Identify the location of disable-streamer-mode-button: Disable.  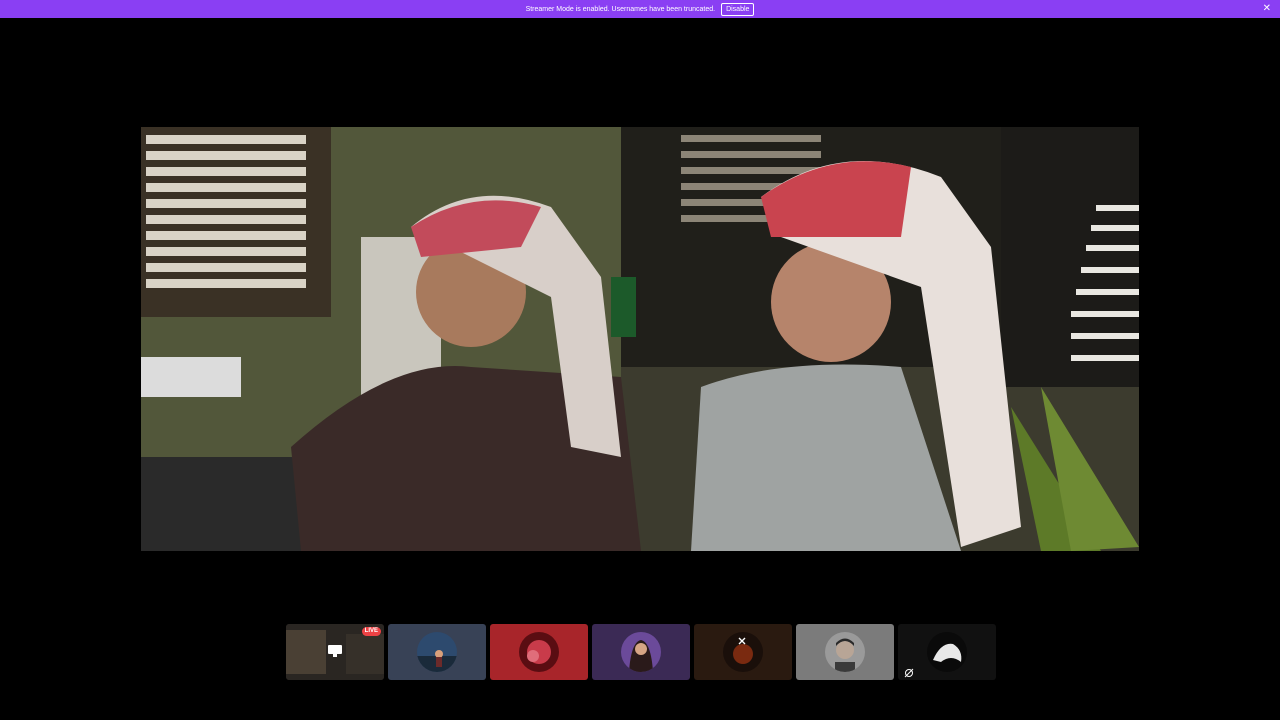
(738, 9).